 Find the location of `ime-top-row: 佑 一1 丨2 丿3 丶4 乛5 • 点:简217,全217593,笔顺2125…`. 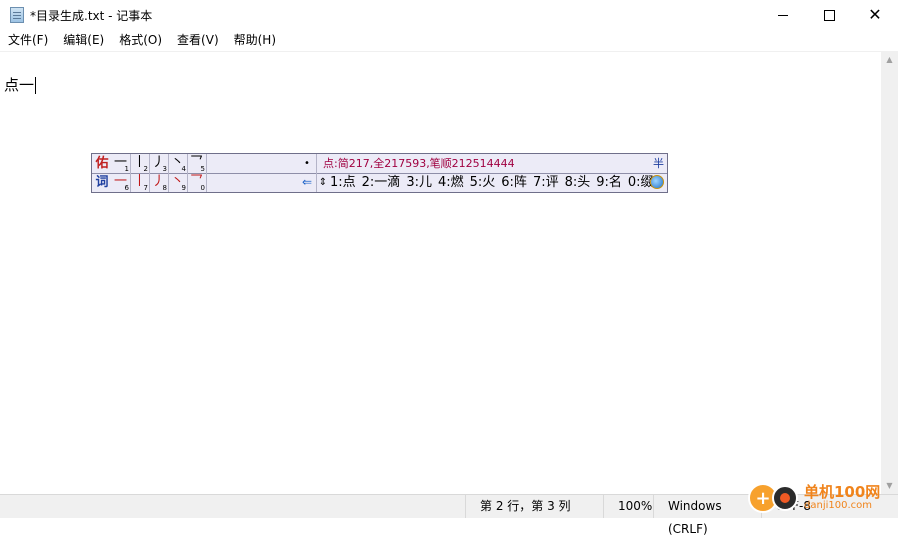

ime-top-row: 佑 一1 丨2 丿3 丶4 乛5 • 点:简217,全217593,笔顺2125… is located at coordinates (379, 164).